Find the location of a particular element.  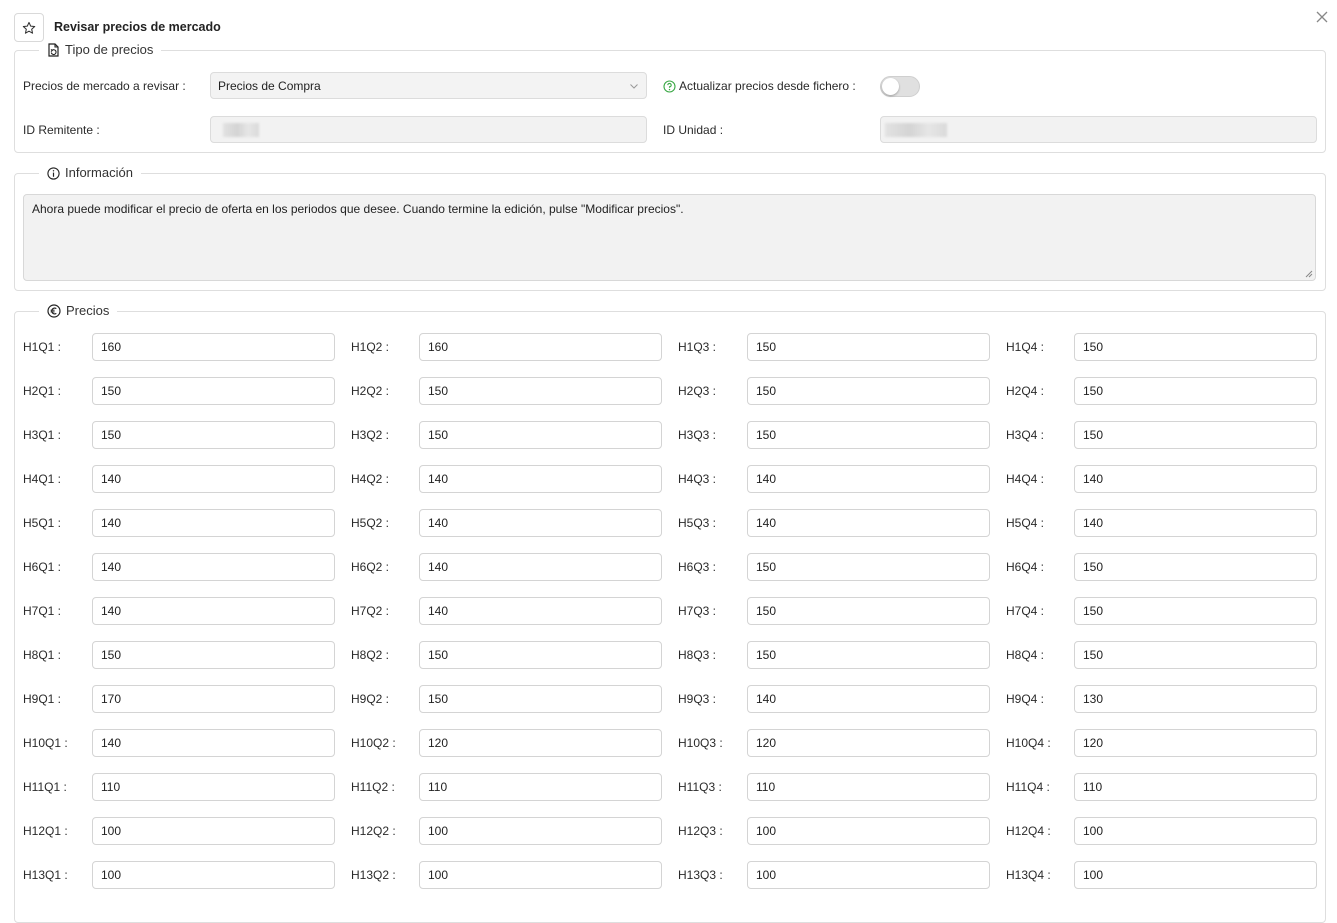

price-label: H1Q1 : is located at coordinates (42, 347).